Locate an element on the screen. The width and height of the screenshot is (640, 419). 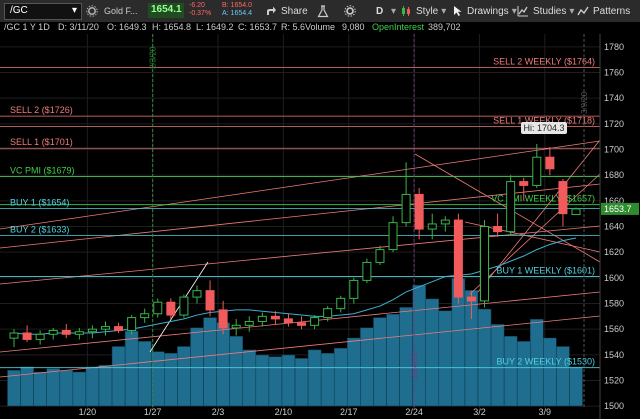
time-marker-label: 2/3/20 is located at coordinates (153, 57).